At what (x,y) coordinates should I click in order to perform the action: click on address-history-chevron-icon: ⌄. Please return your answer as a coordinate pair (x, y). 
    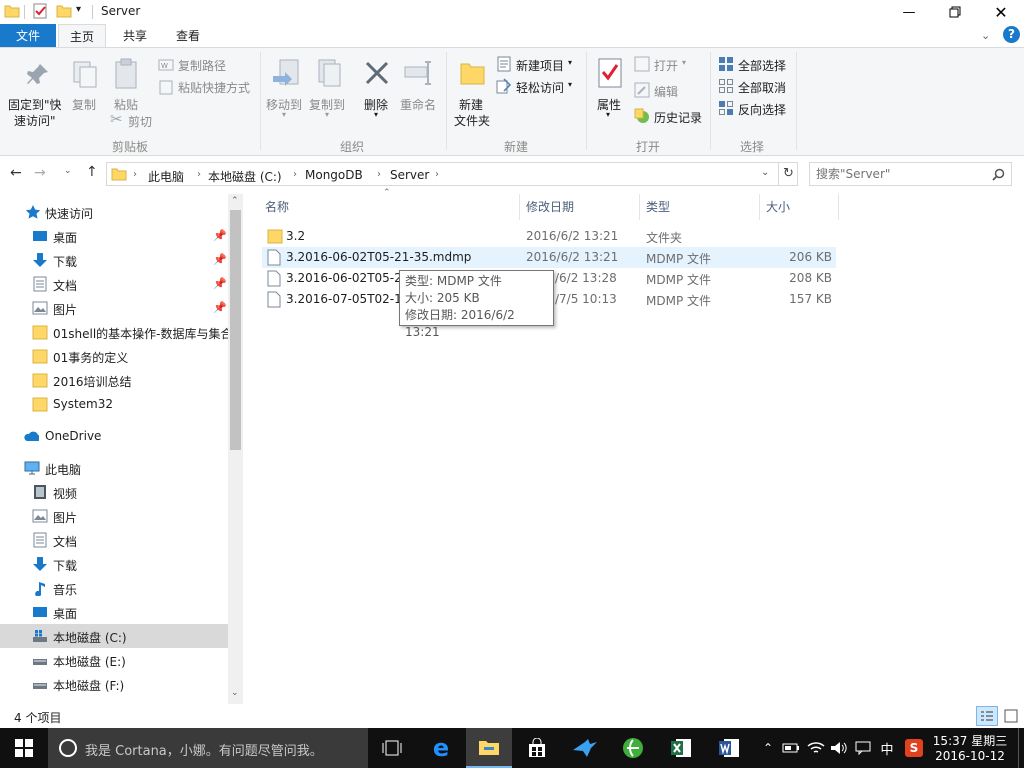
    Looking at the image, I should click on (765, 172).